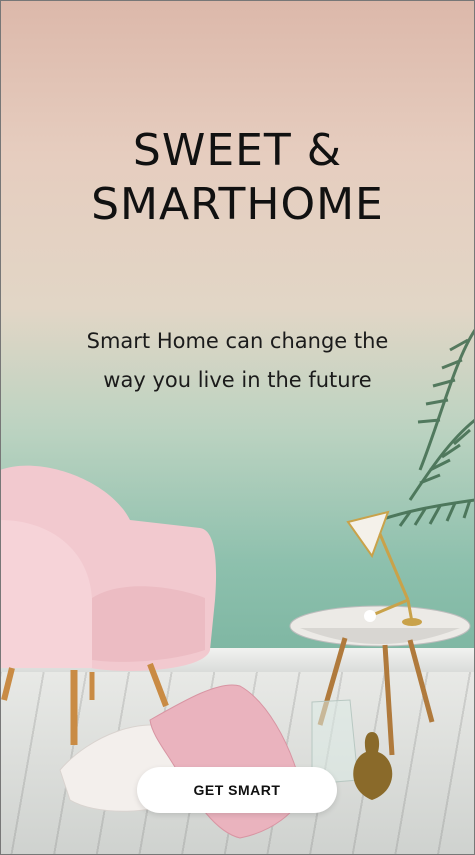 The width and height of the screenshot is (475, 855). What do you see at coordinates (237, 380) in the screenshot?
I see `subtitle-line-2: way you live in the future` at bounding box center [237, 380].